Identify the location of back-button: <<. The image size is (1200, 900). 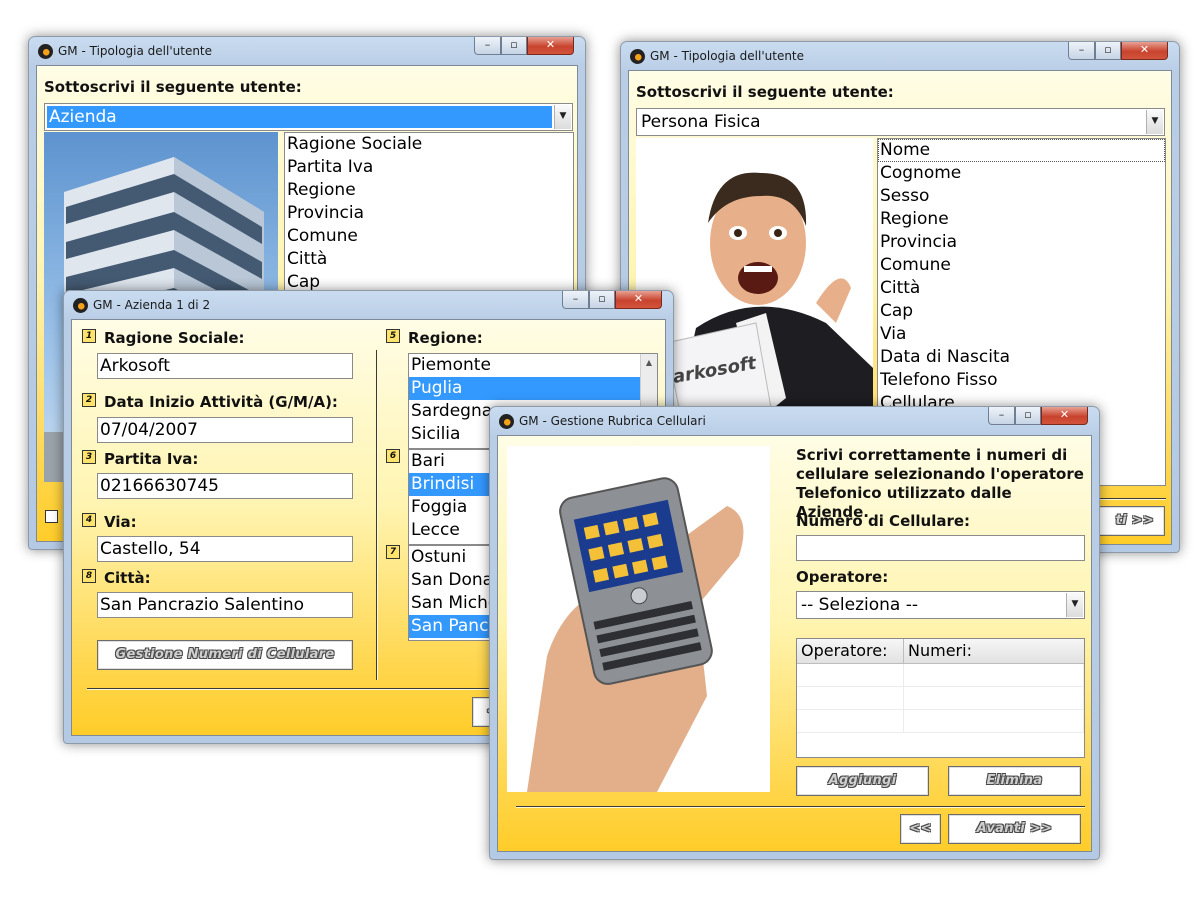
(920, 829).